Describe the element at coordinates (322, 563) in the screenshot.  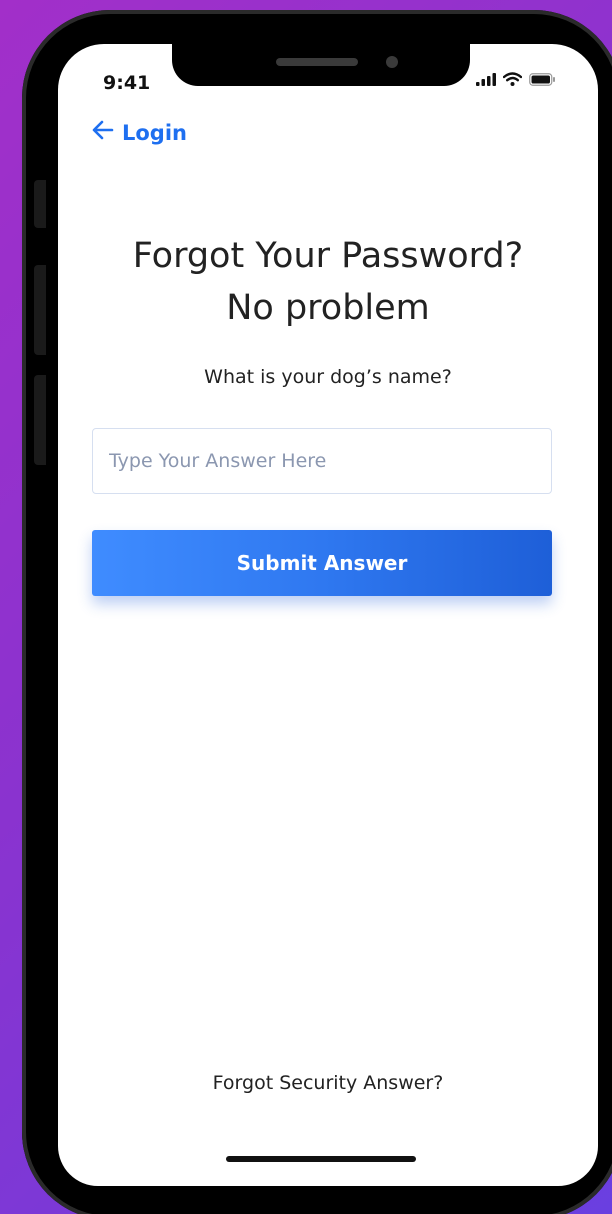
I see `submit-answer-button: Submit Answer` at that location.